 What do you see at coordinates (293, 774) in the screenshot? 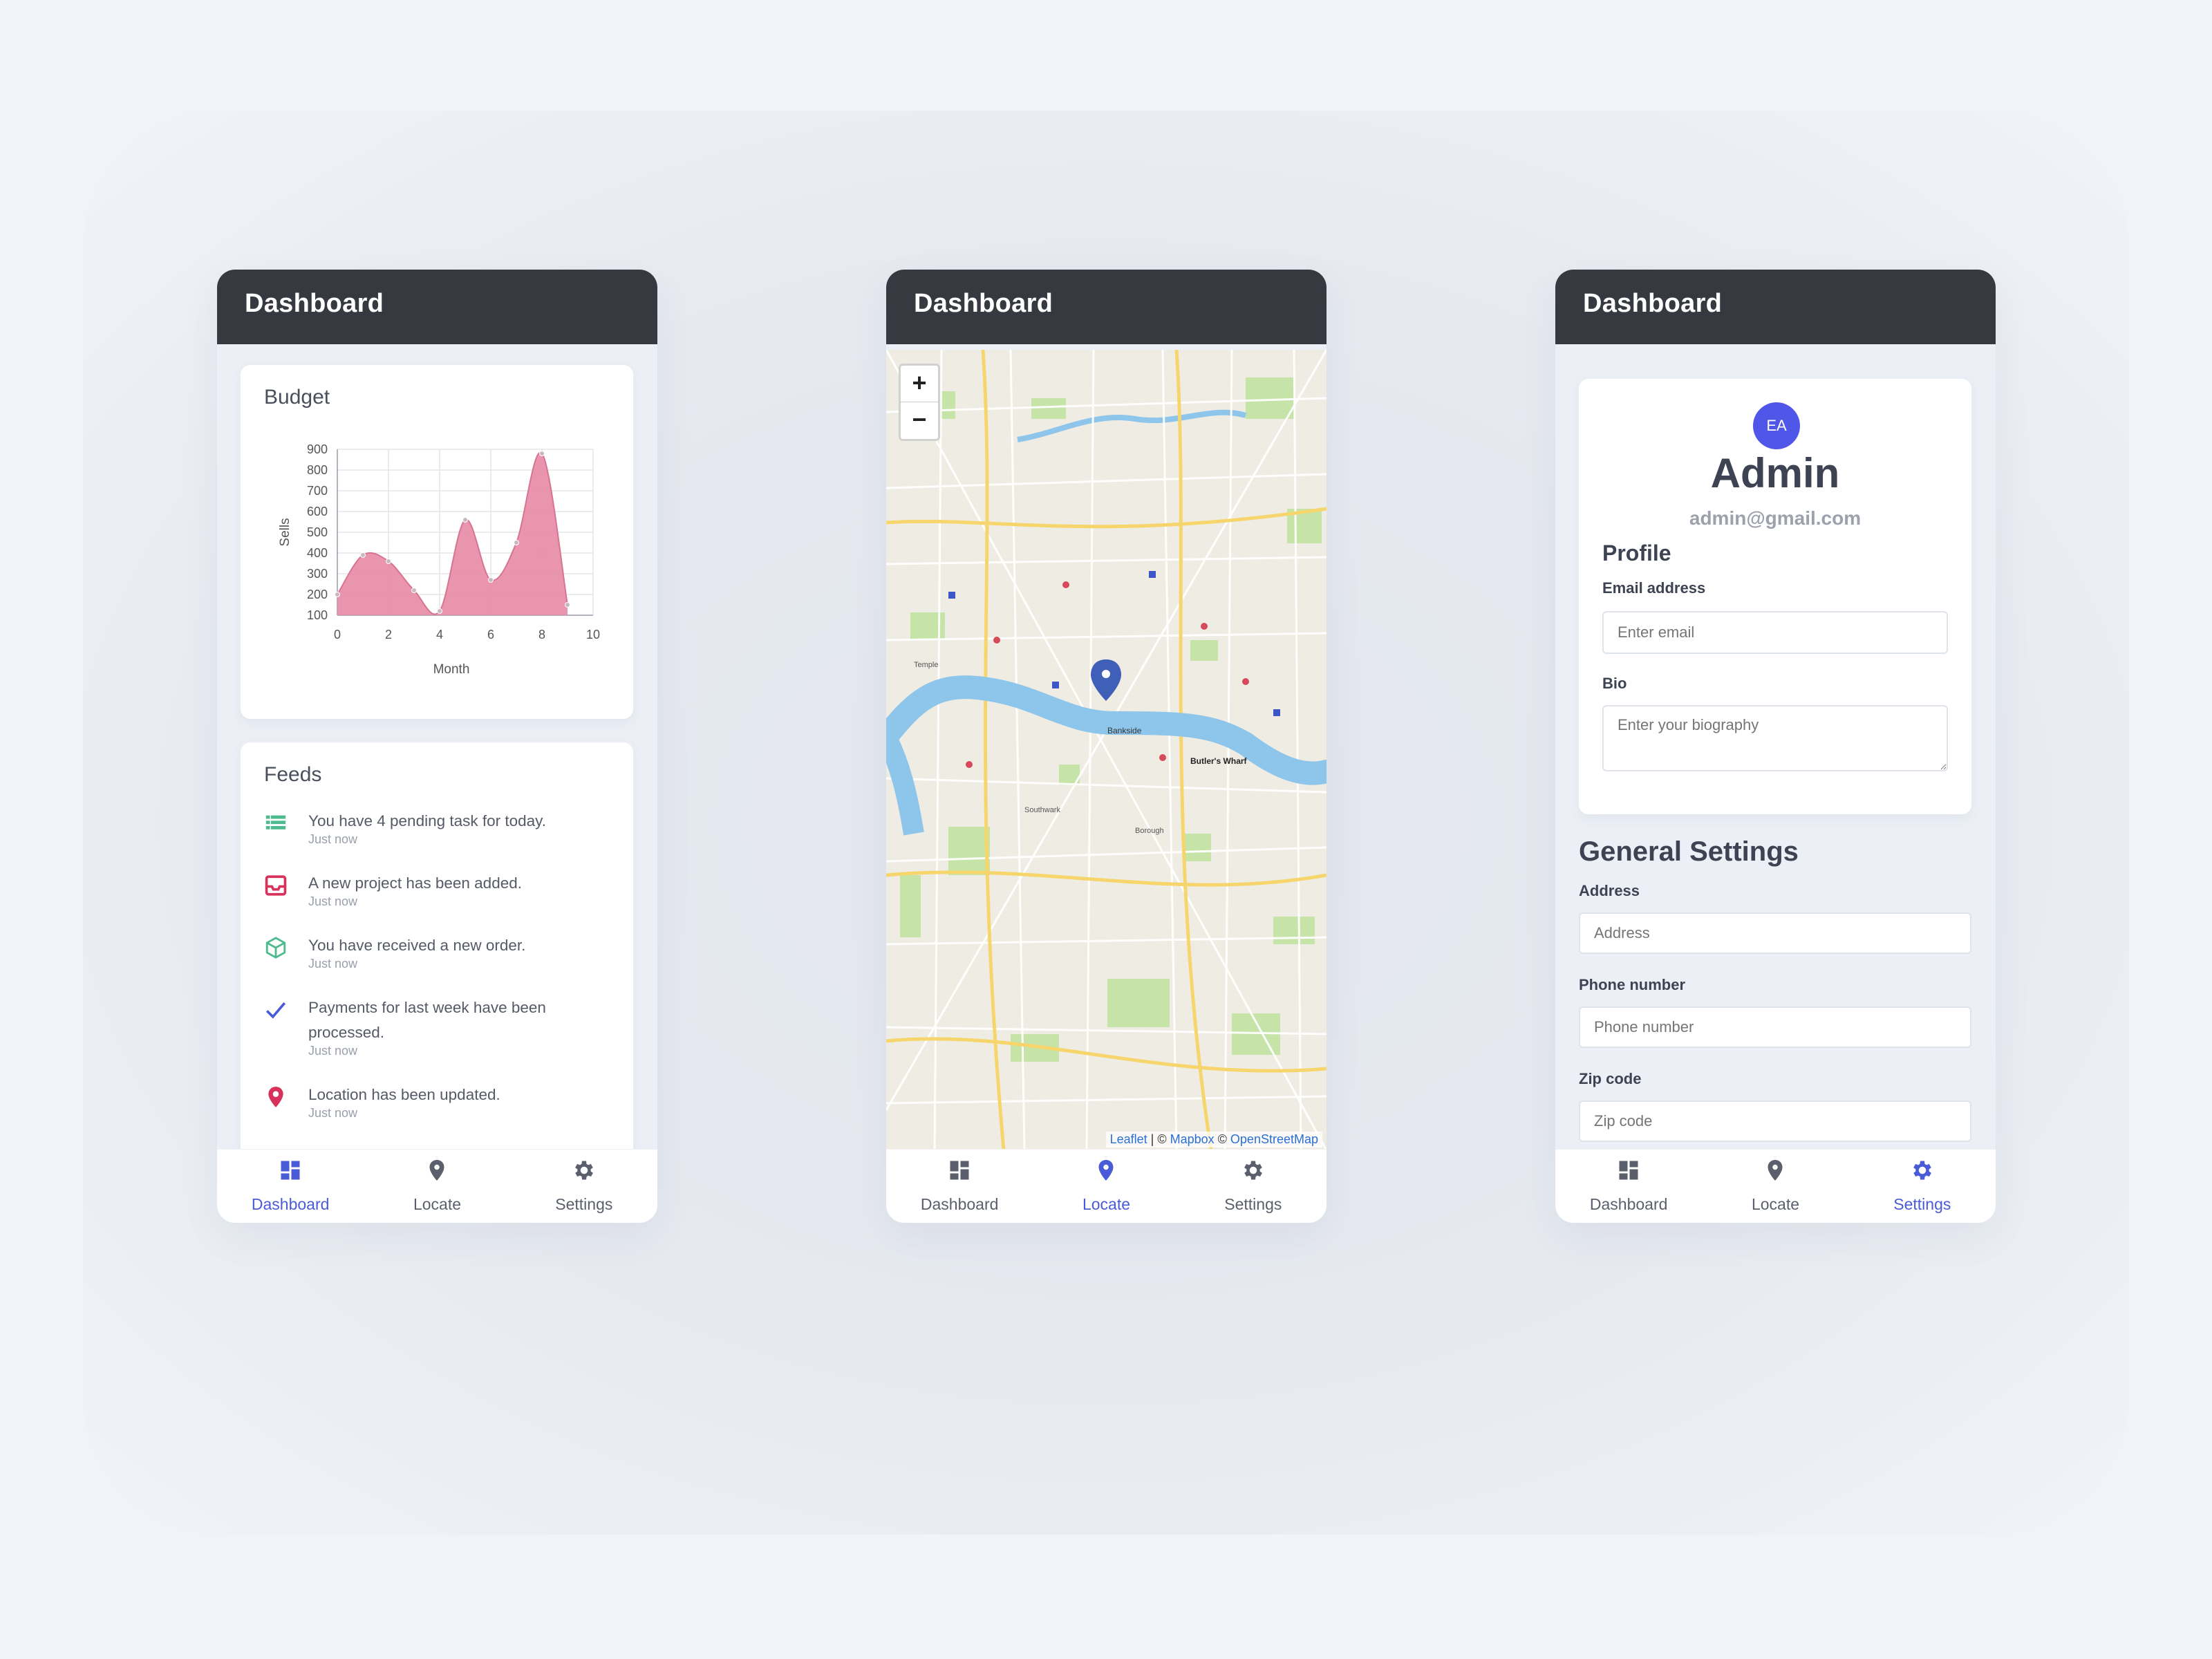
I see `feeds-title: Feeds` at bounding box center [293, 774].